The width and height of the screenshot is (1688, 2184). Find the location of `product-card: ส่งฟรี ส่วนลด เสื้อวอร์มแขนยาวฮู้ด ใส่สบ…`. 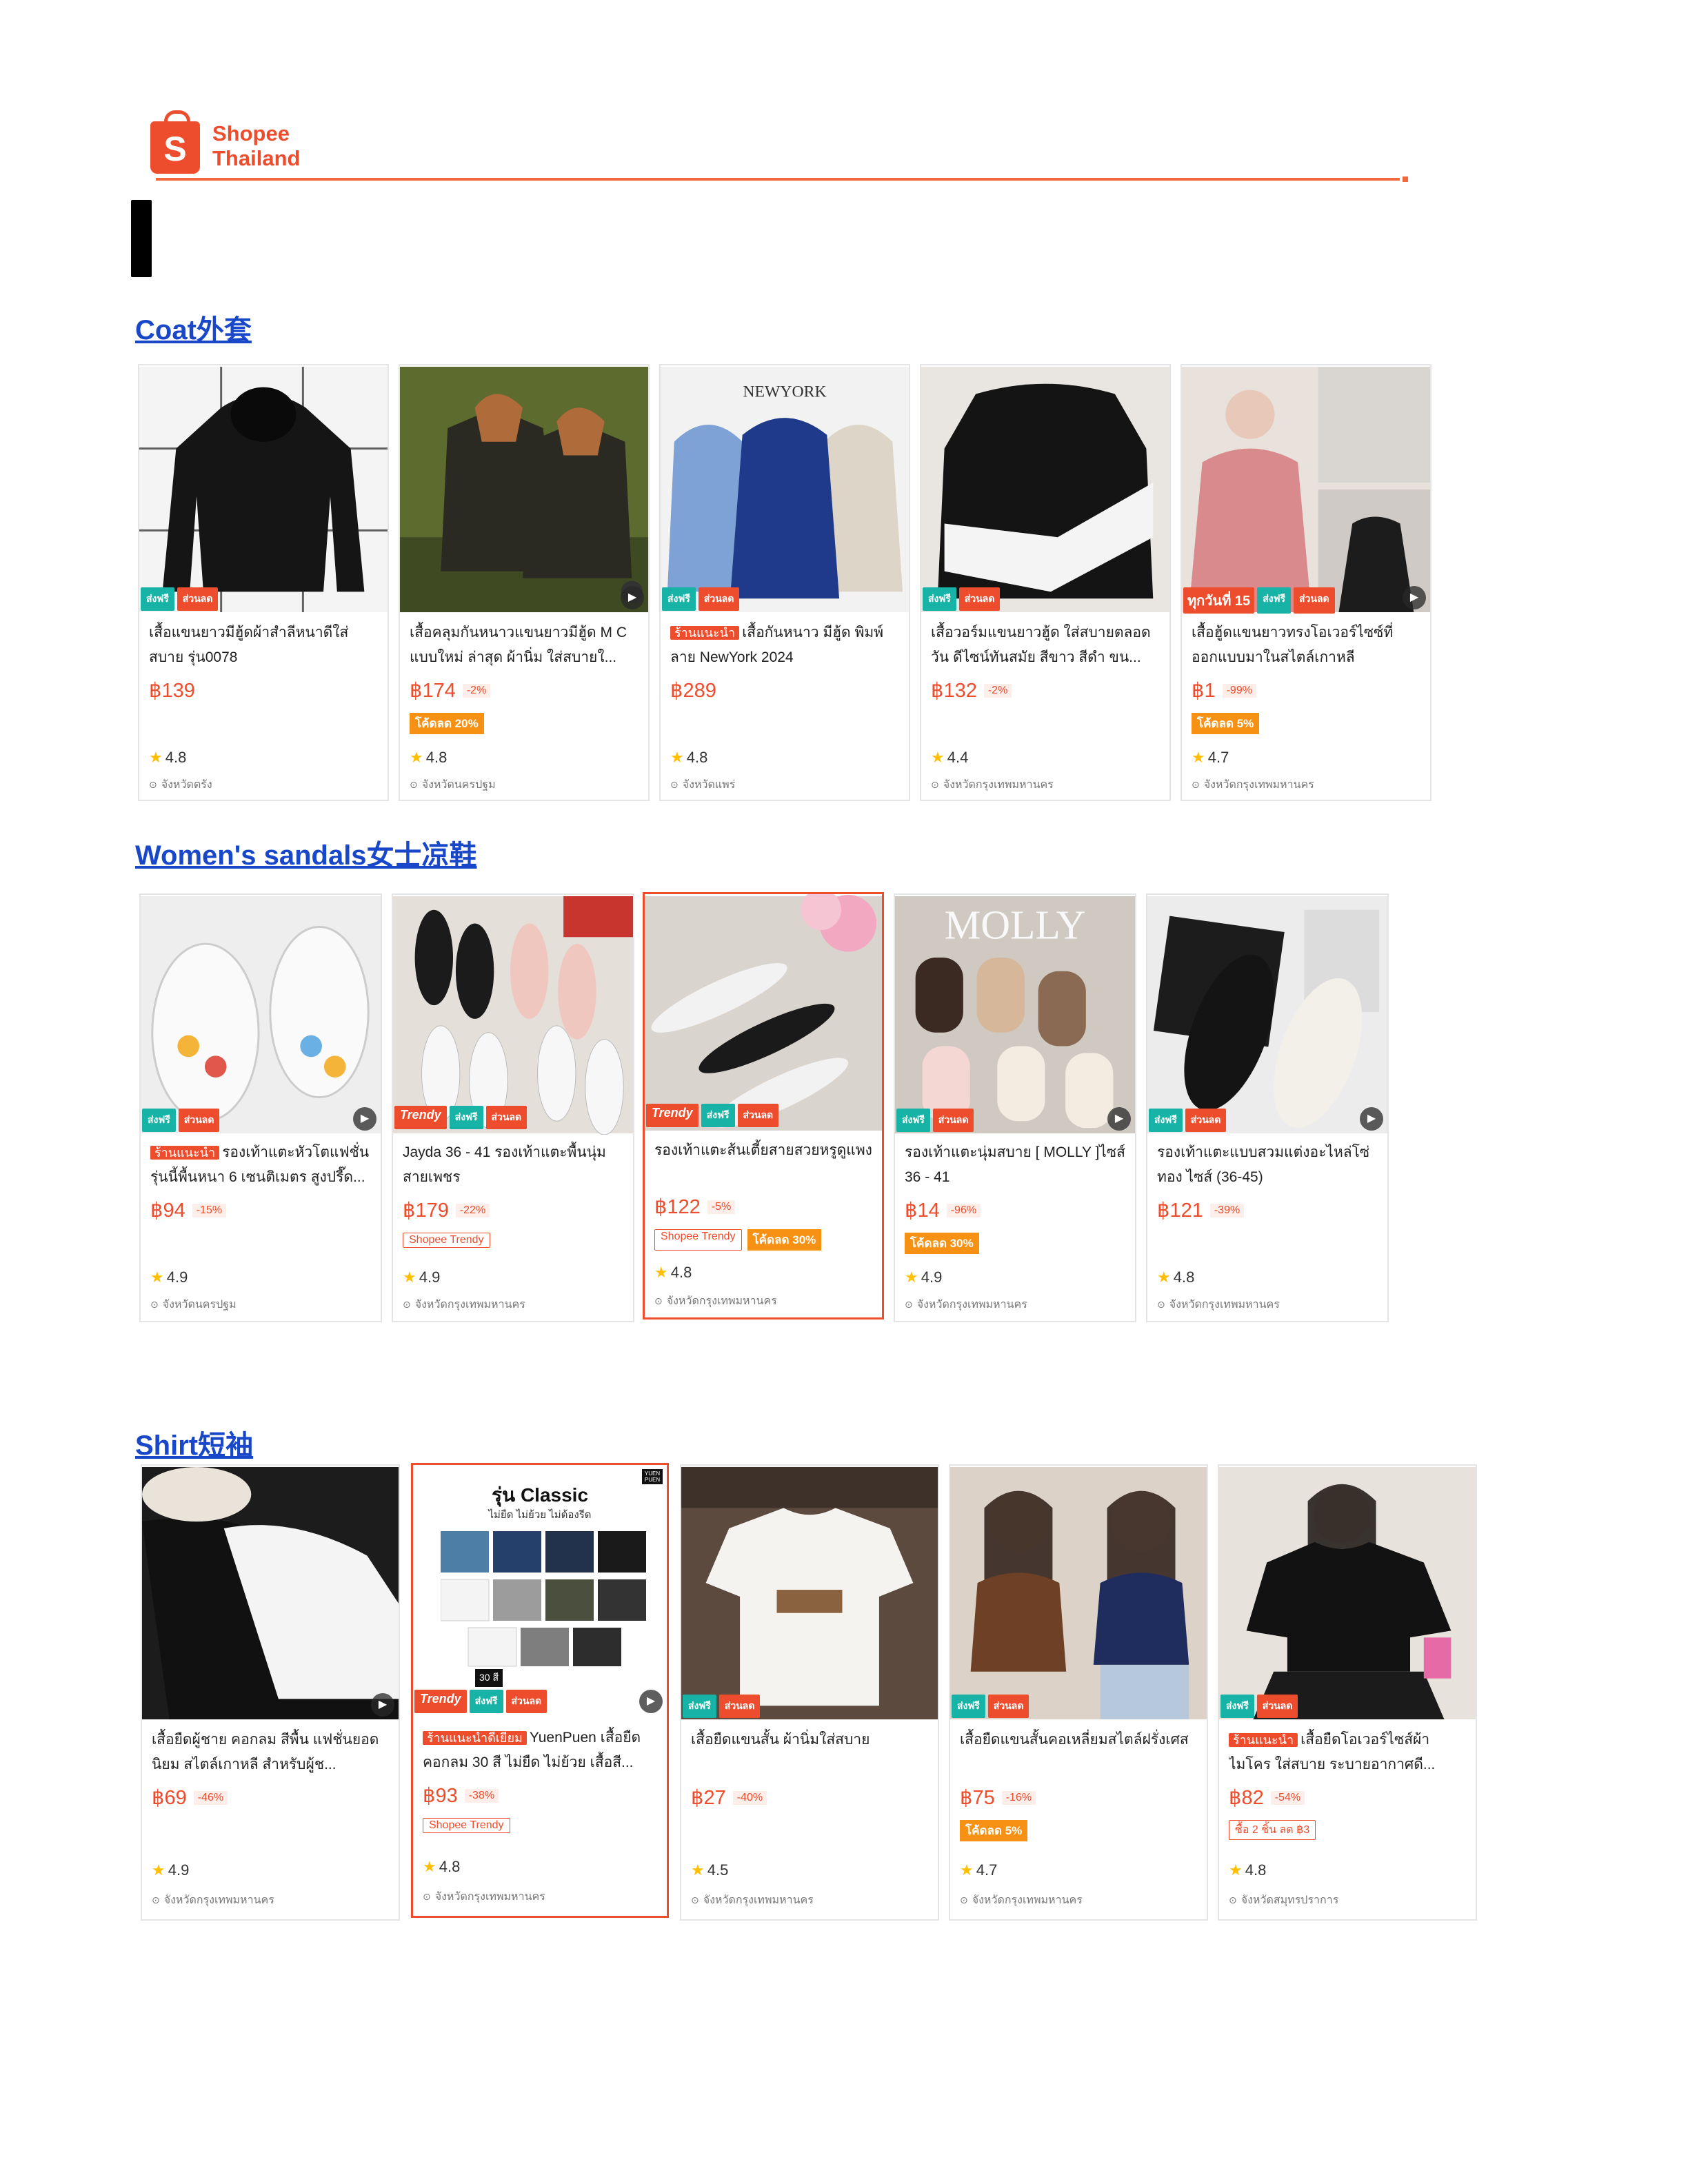

product-card: ส่งฟรี ส่วนลด เสื้อวอร์มแขนยาวฮู้ด ใส่สบ… is located at coordinates (1045, 582).